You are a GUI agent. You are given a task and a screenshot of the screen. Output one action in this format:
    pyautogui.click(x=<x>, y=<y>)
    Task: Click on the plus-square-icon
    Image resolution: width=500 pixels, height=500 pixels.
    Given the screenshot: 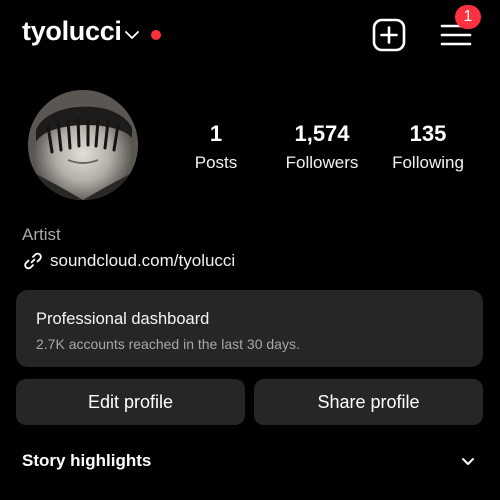 What is the action you would take?
    pyautogui.click(x=389, y=35)
    